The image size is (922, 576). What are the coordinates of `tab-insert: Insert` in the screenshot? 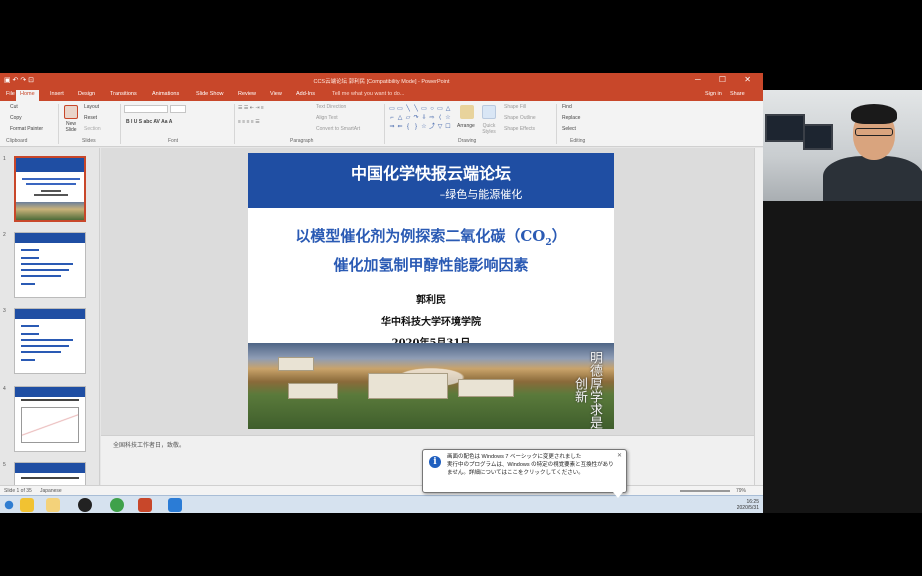 It's located at (57, 94).